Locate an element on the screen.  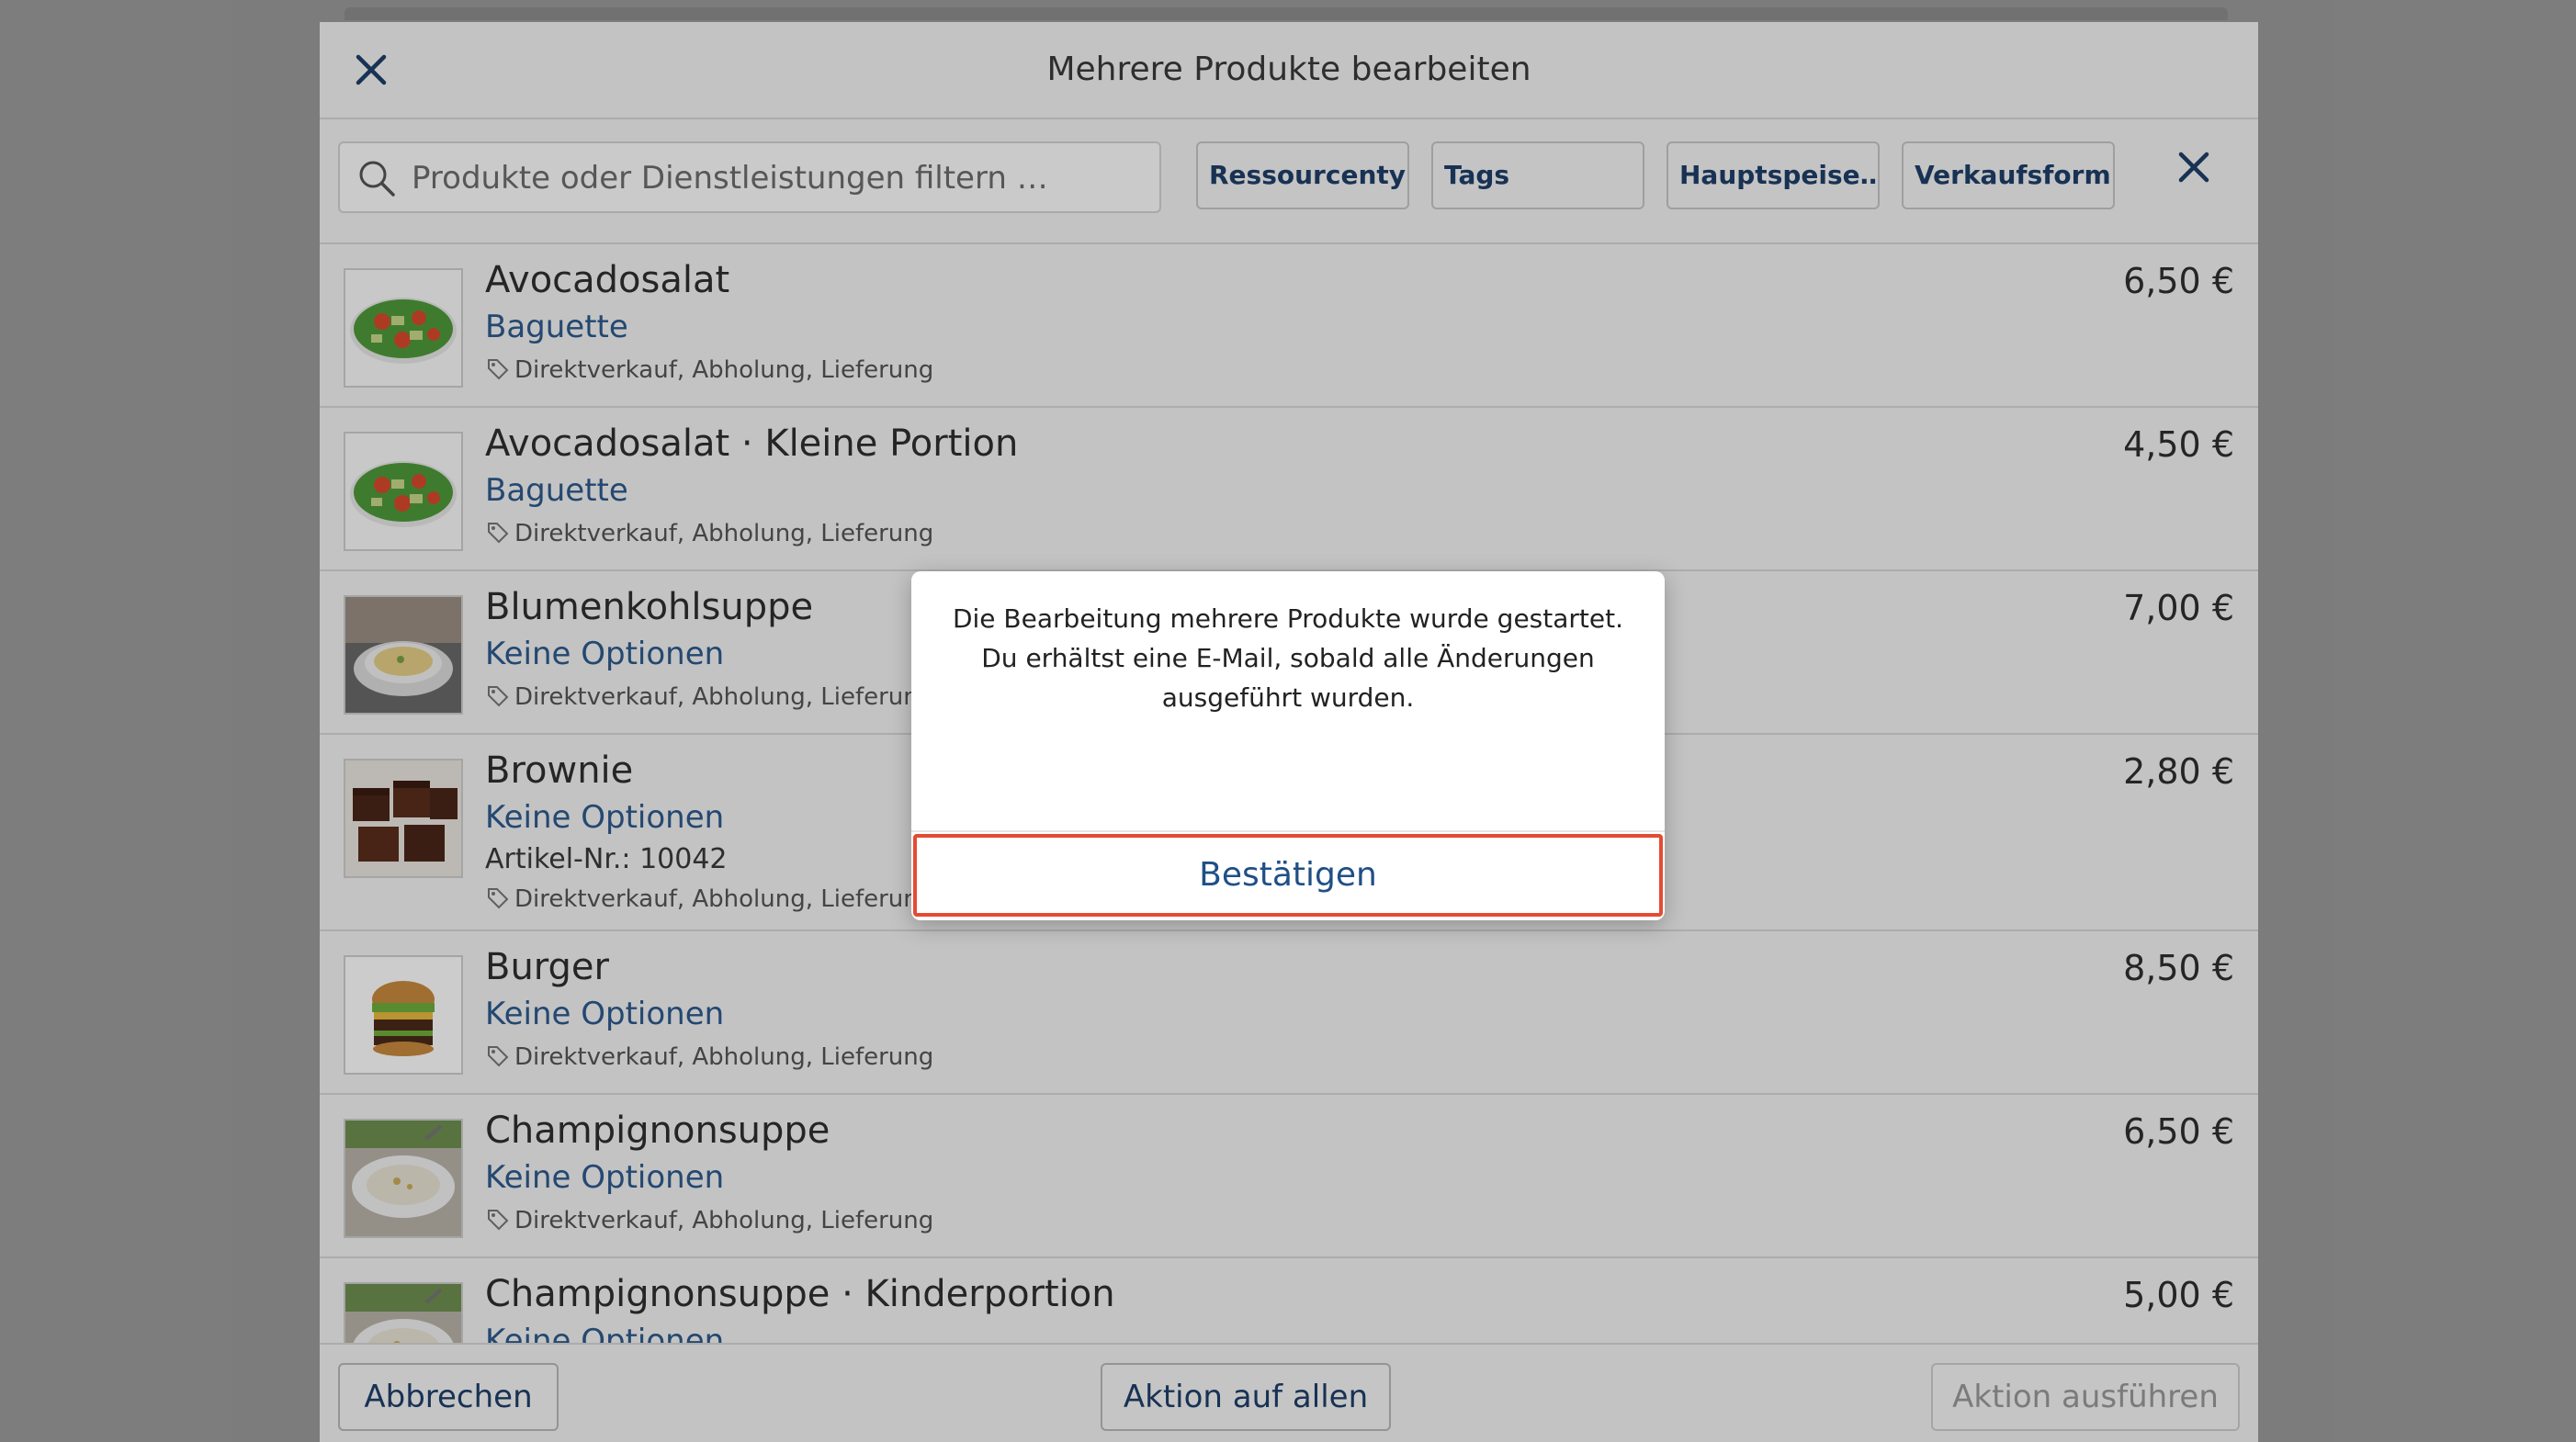
confirm-button: Bestätigen is located at coordinates (1288, 875).